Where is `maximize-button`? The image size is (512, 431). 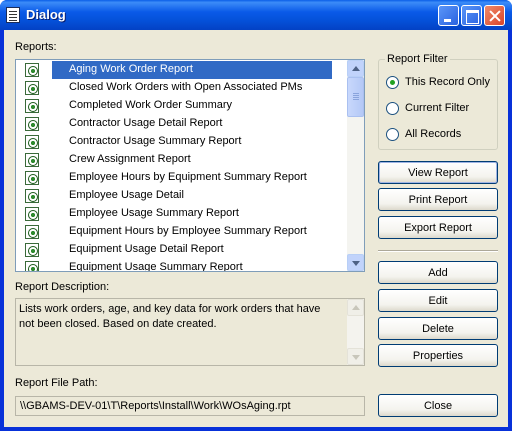 maximize-button is located at coordinates (471, 15).